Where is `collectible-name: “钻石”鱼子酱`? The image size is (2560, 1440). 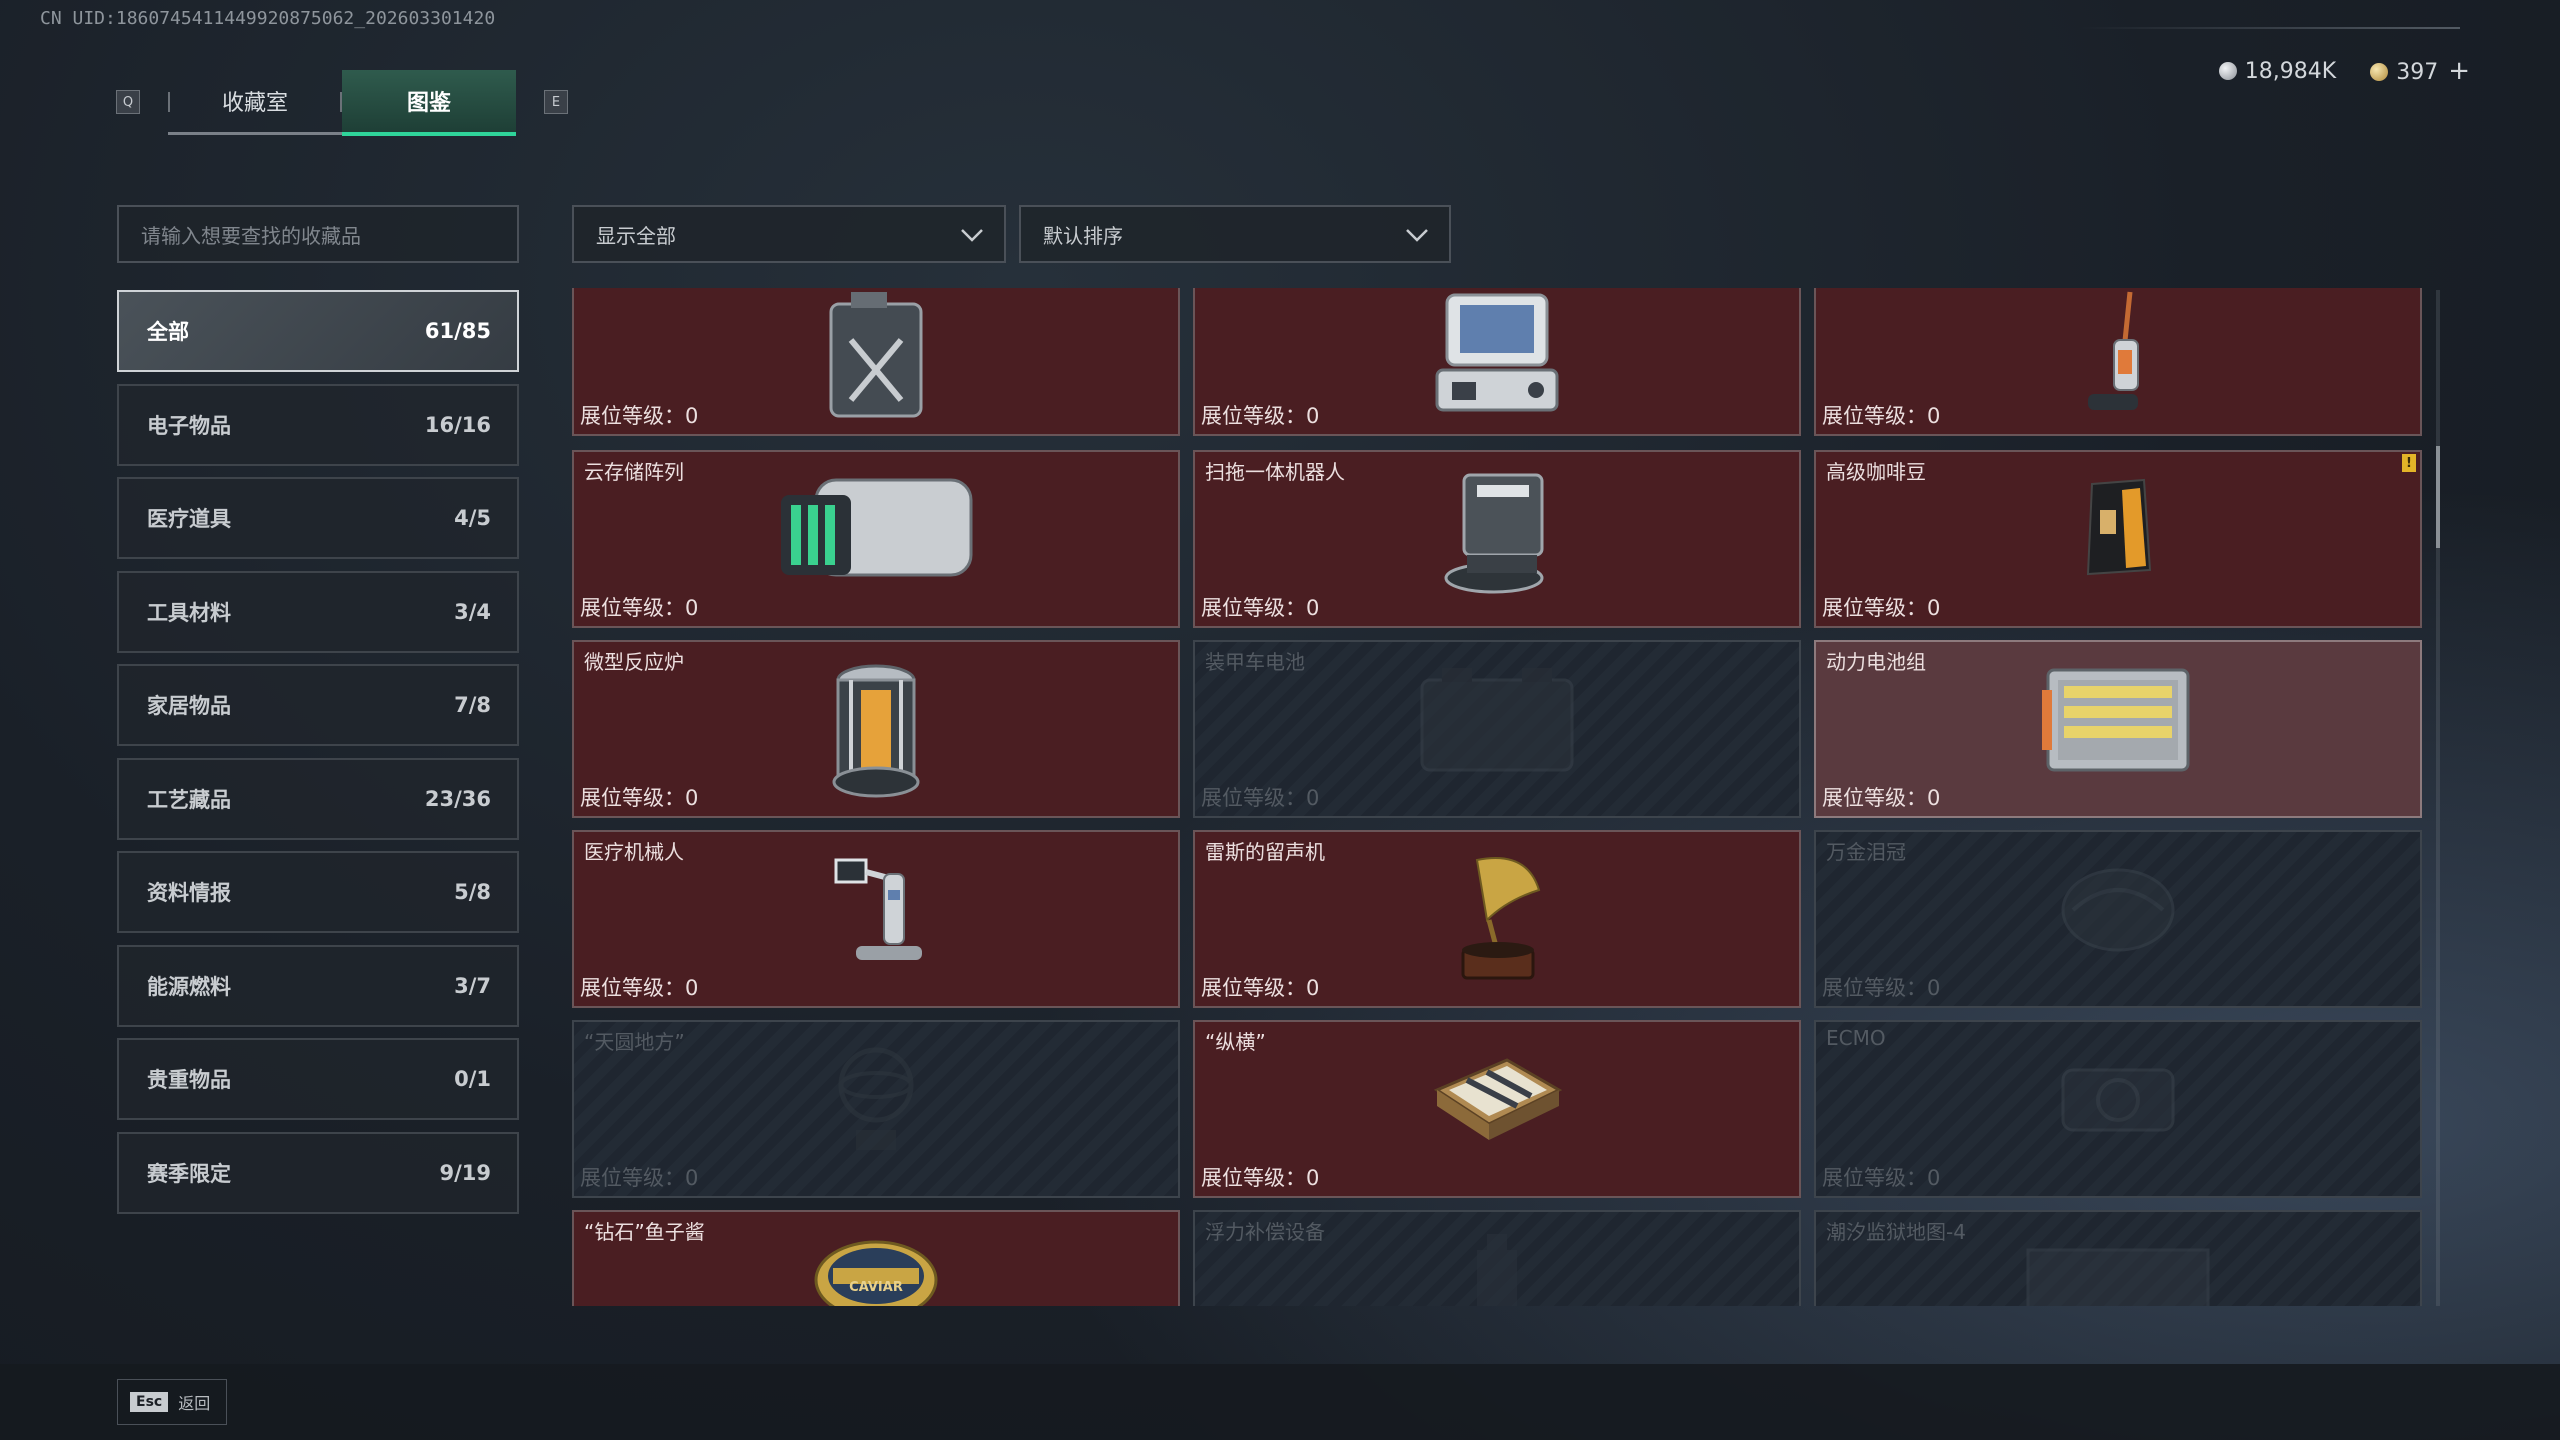 collectible-name: “钻石”鱼子酱 is located at coordinates (644, 1232).